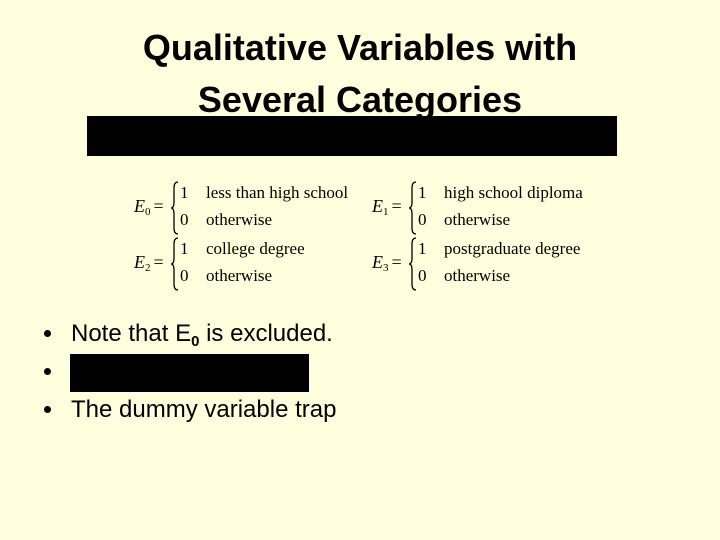 The width and height of the screenshot is (720, 540). What do you see at coordinates (148, 268) in the screenshot?
I see `equation-subscript: 2` at bounding box center [148, 268].